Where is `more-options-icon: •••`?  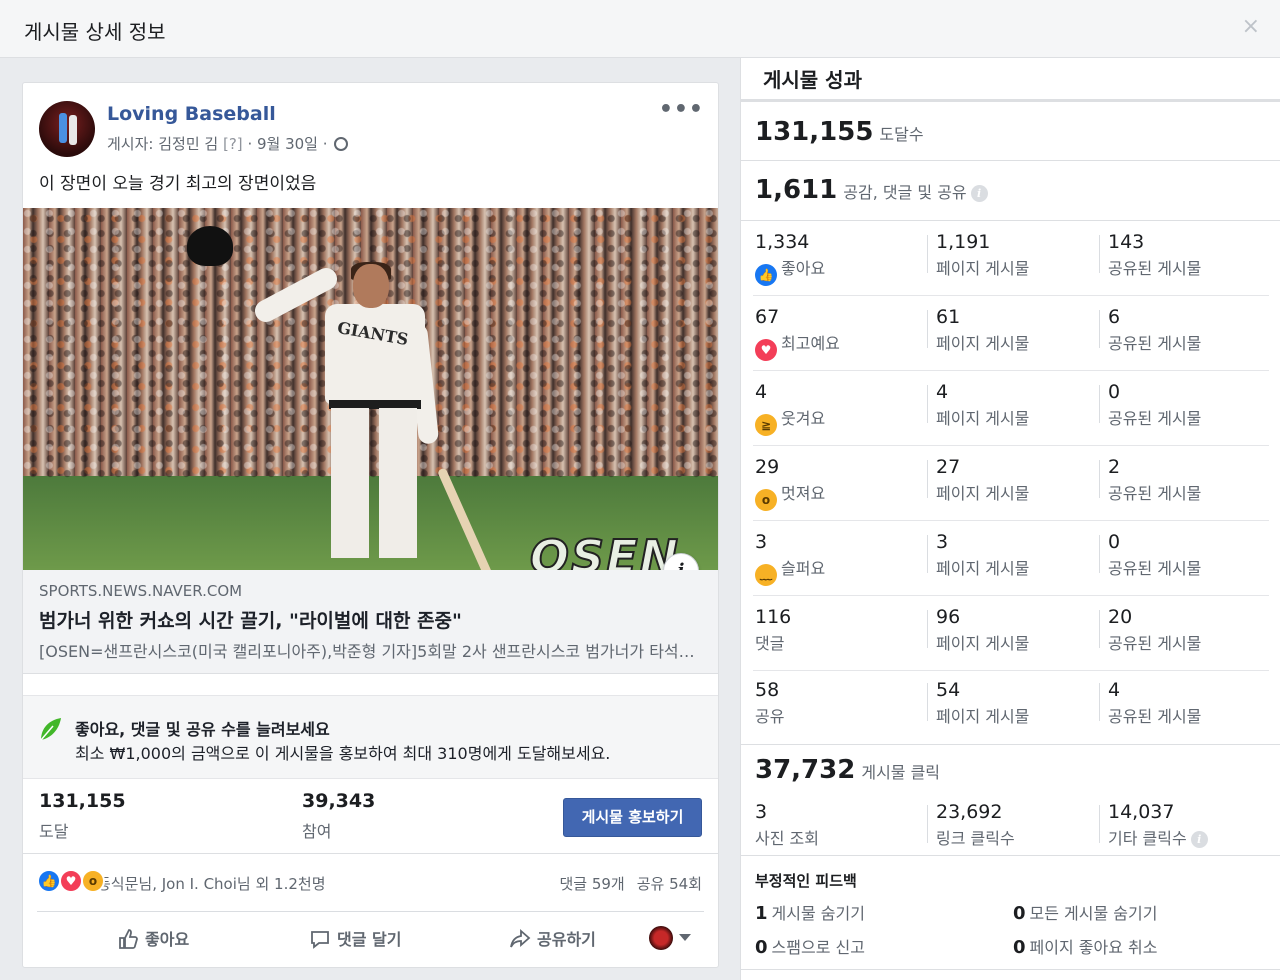 more-options-icon: ••• is located at coordinates (681, 109).